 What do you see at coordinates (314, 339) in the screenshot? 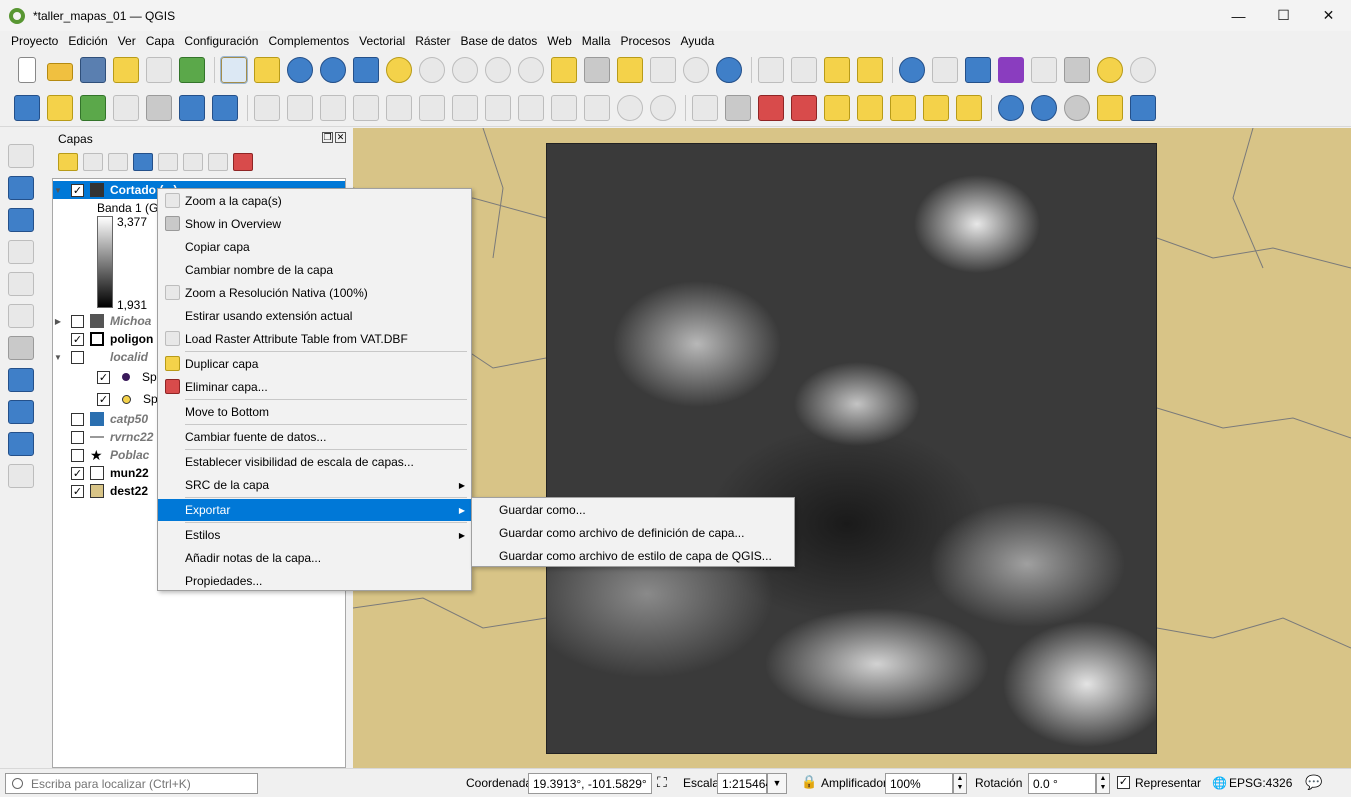
I see `menu-load-rat: Load Raster Attribute Table from VAT.DBF` at bounding box center [314, 339].